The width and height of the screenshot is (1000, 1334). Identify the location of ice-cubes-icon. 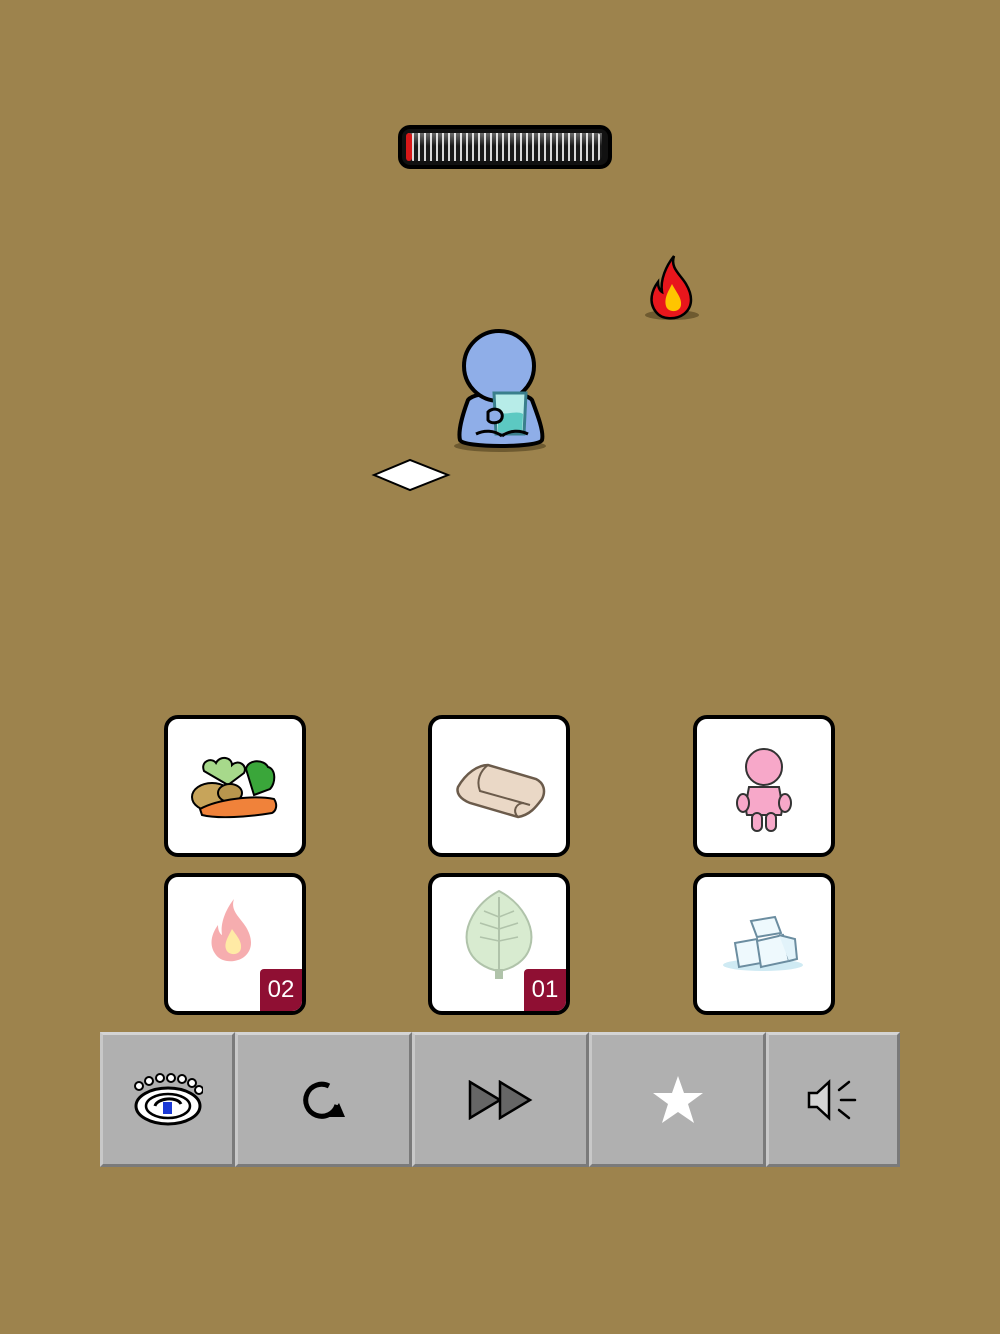
(763, 943).